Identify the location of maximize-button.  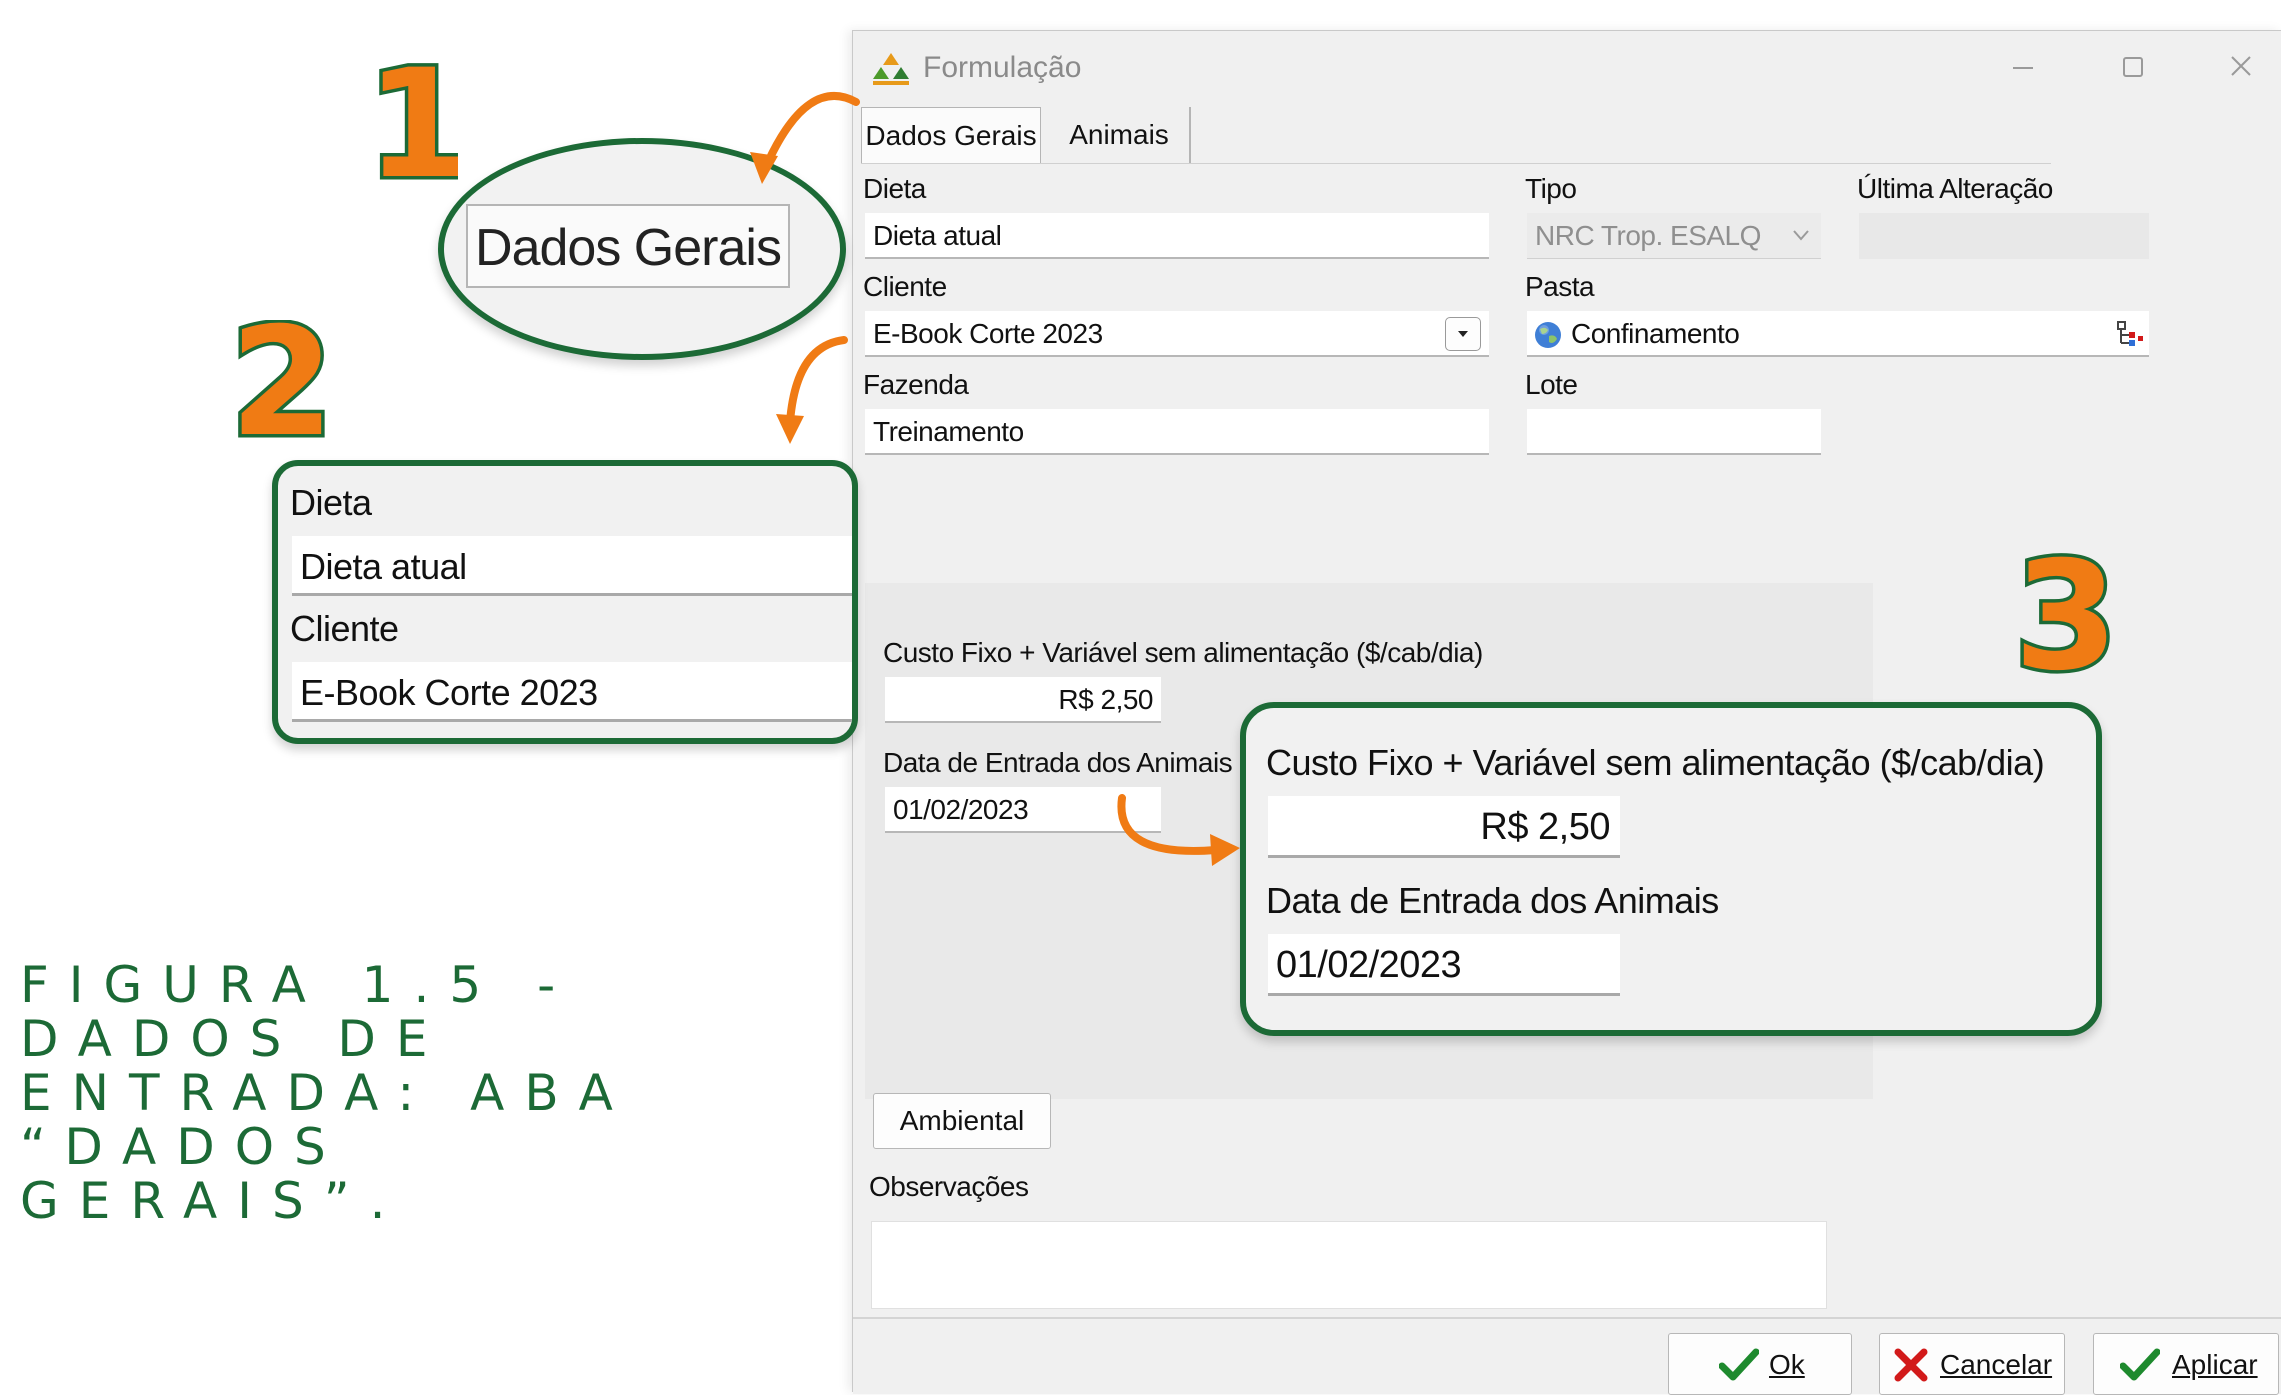
(2133, 67).